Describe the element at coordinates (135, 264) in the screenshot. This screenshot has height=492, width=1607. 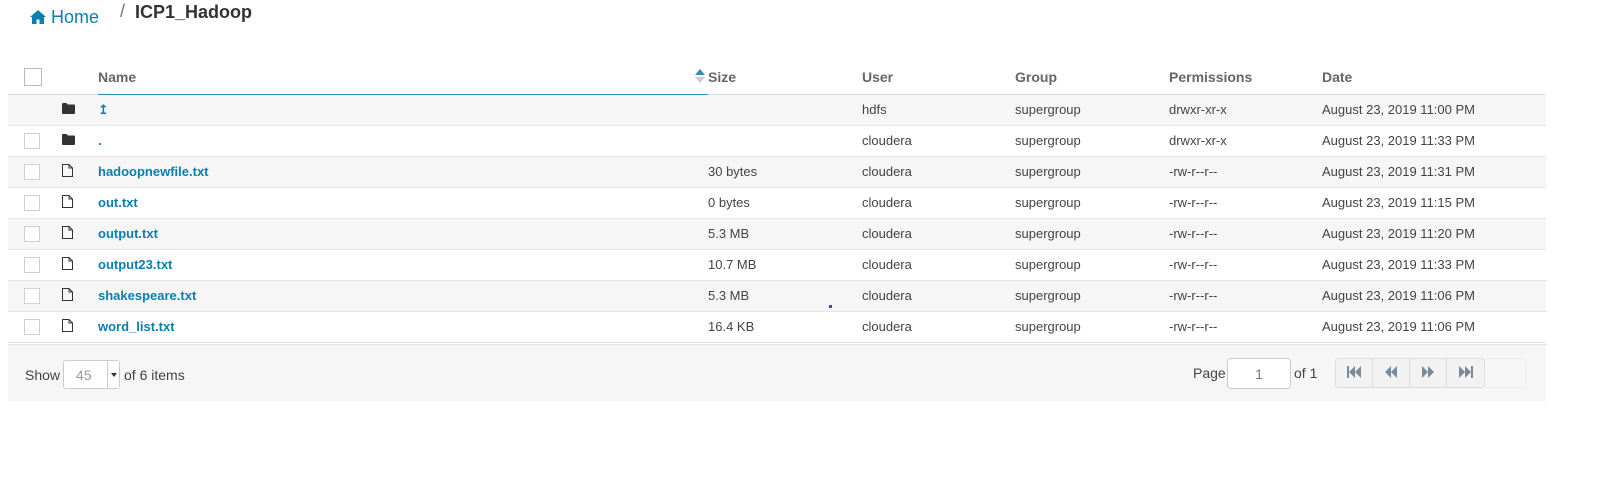
I see `file-name-link: output23.txt` at that location.